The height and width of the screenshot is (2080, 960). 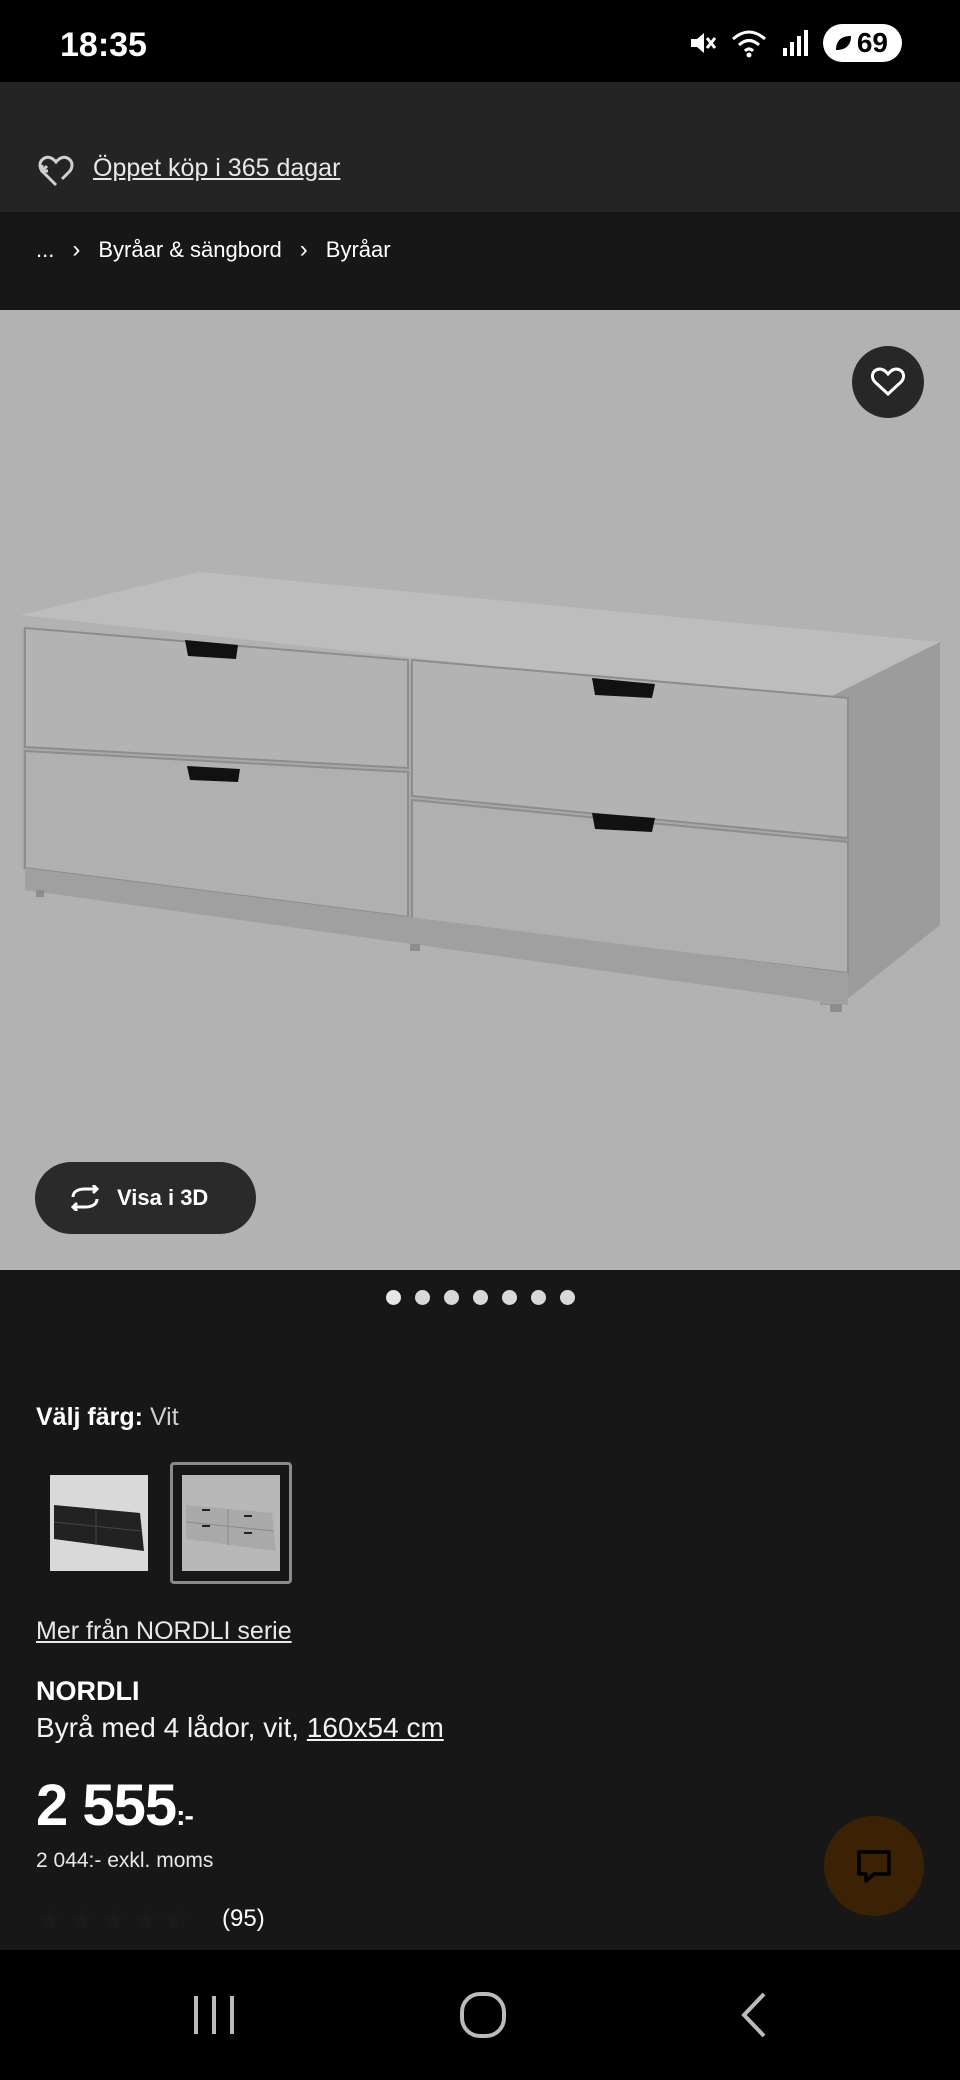 I want to click on color-picker-label: Välj färg: Vit, so click(x=107, y=1417).